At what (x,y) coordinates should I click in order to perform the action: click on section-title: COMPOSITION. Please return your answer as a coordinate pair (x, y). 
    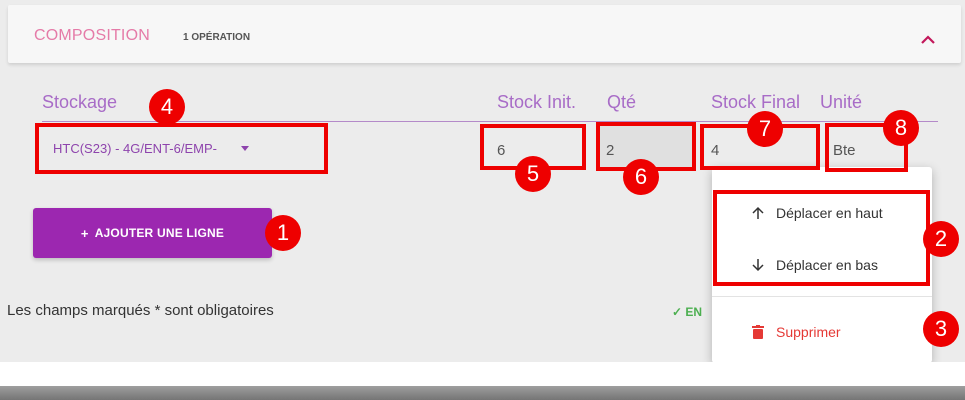
    Looking at the image, I should click on (92, 35).